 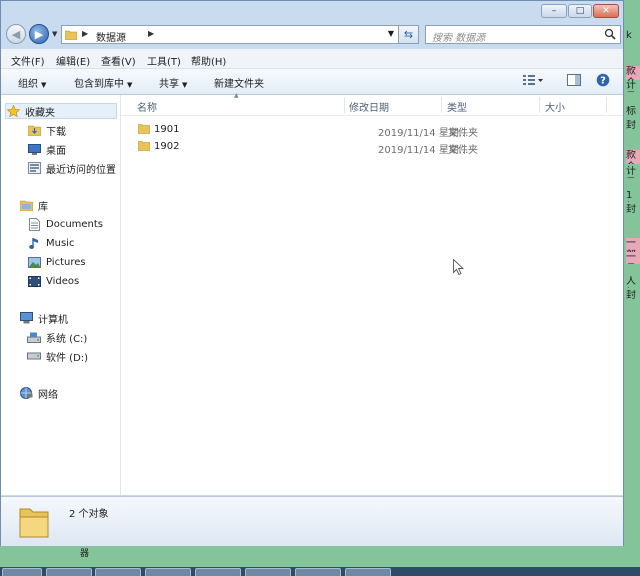 I want to click on breadcrumb: 数据源, so click(x=111, y=36).